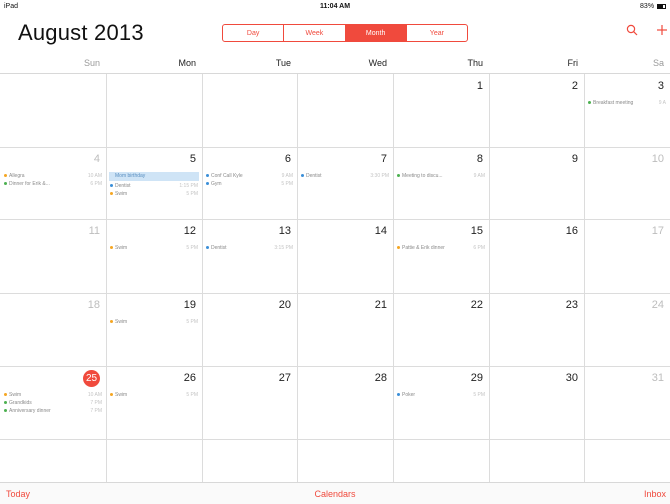  Describe the element at coordinates (94, 395) in the screenshot. I see `event-time: 10 AM` at that location.